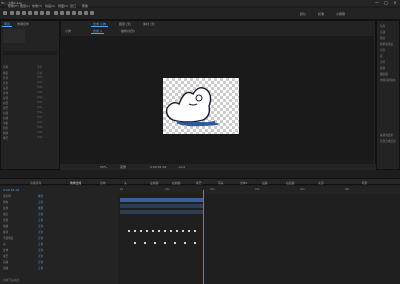 The image size is (400, 284). Describe the element at coordinates (59, 220) in the screenshot. I see `layer-row: 位置 正常` at that location.